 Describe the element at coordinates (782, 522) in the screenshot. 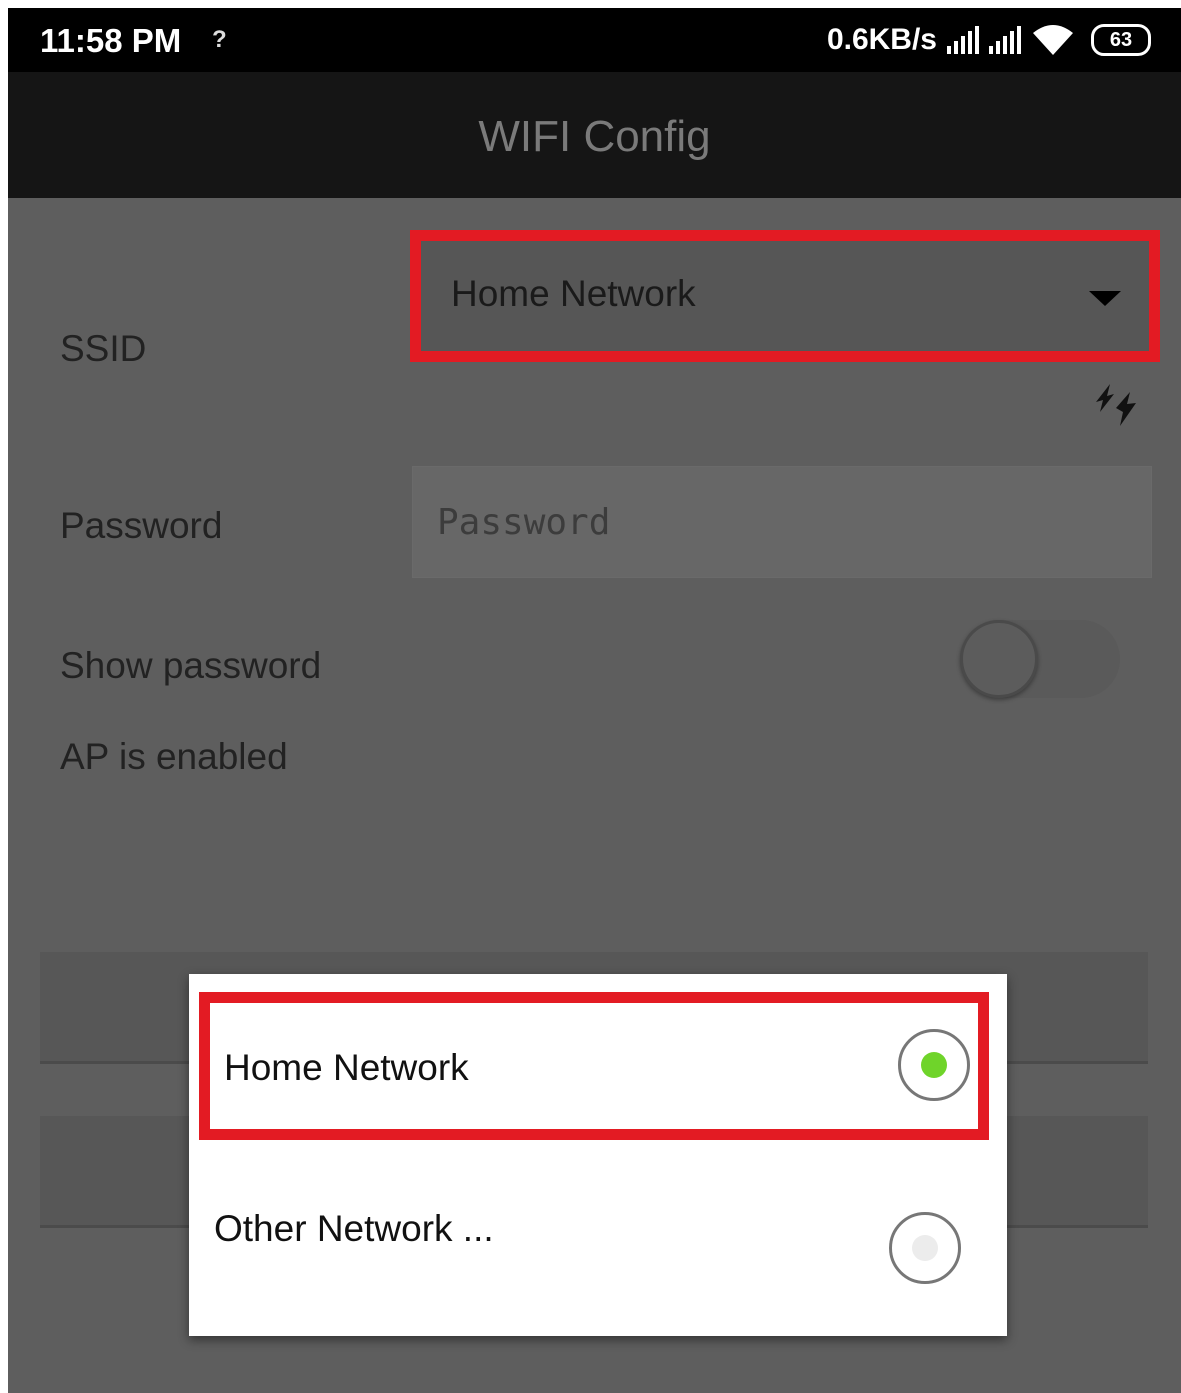

I see `password-input` at that location.